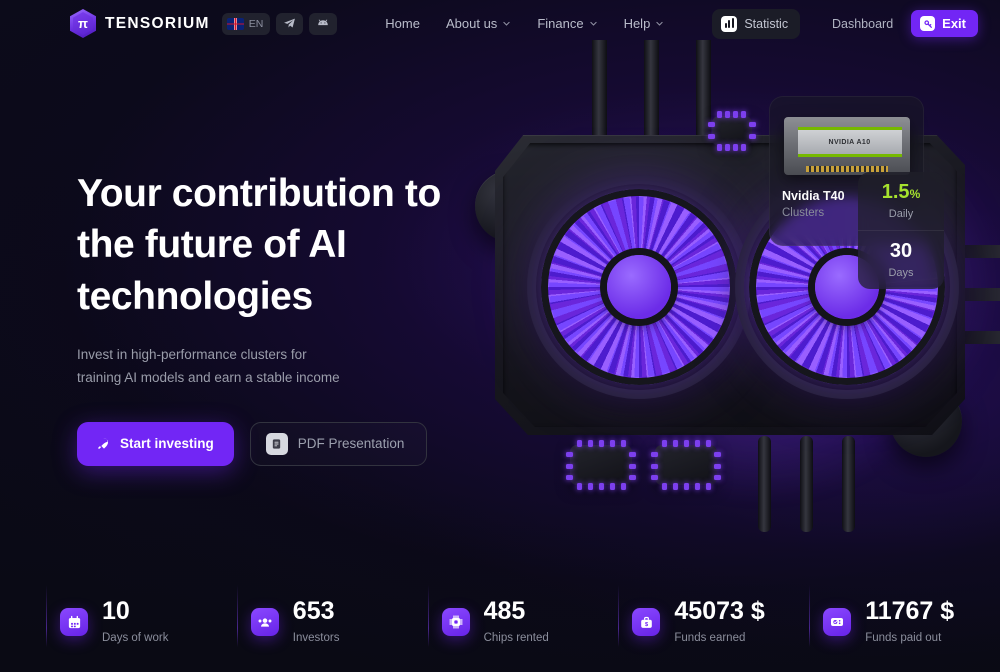 This screenshot has height=672, width=1000. I want to click on stat-funds-earned: $ 45073 $ Funds earned, so click(713, 616).